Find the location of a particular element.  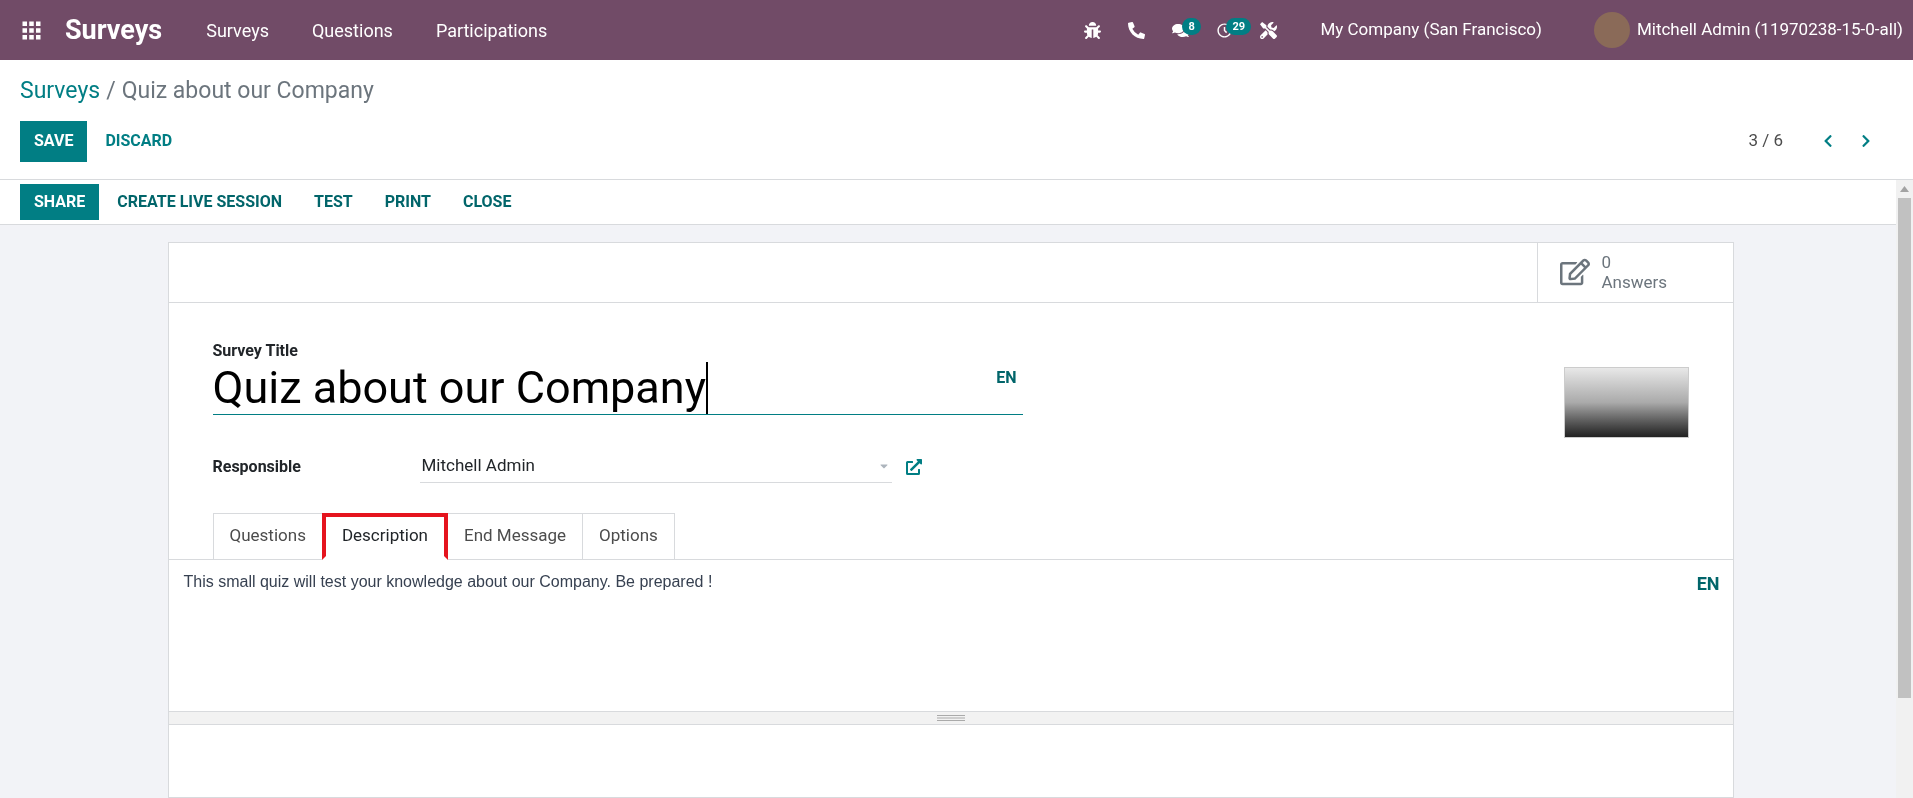

answers-stat-button: 0 Answers is located at coordinates (1634, 272).